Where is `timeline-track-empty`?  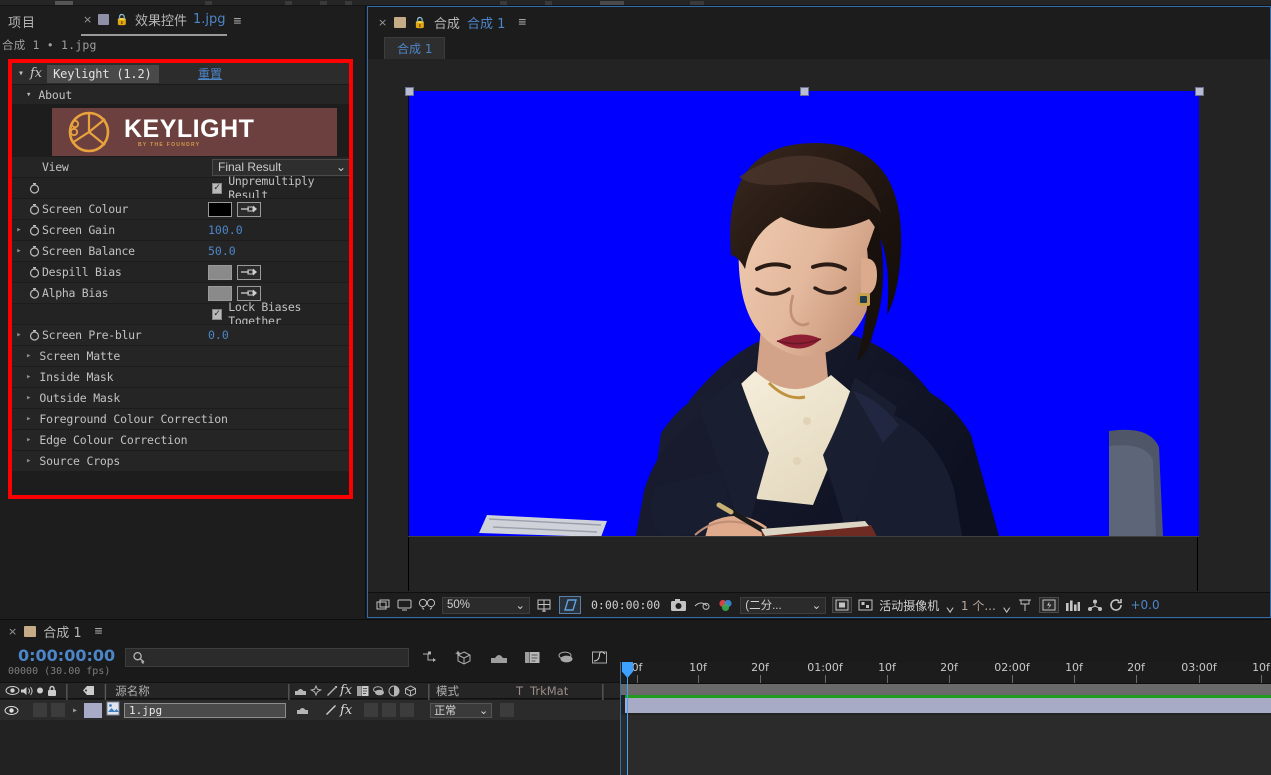 timeline-track-empty is located at coordinates (946, 745).